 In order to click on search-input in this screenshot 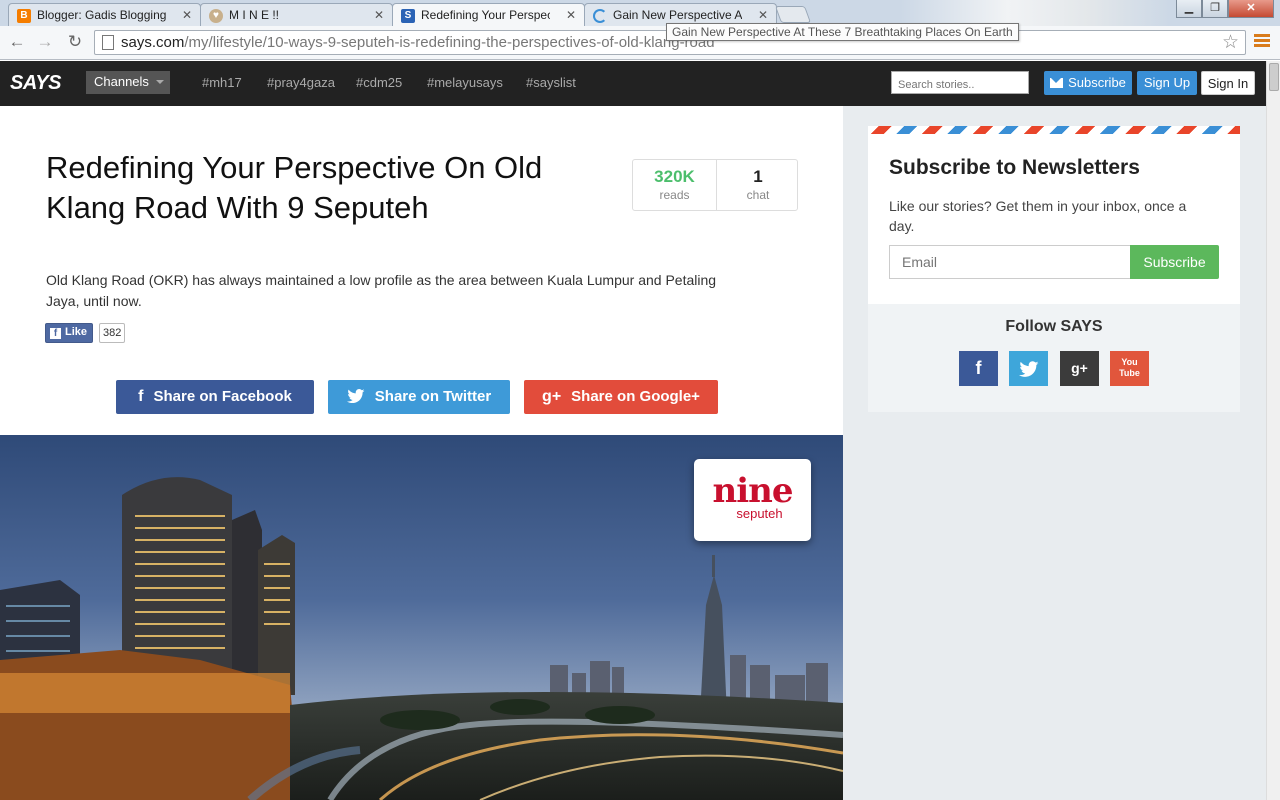, I will do `click(960, 82)`.